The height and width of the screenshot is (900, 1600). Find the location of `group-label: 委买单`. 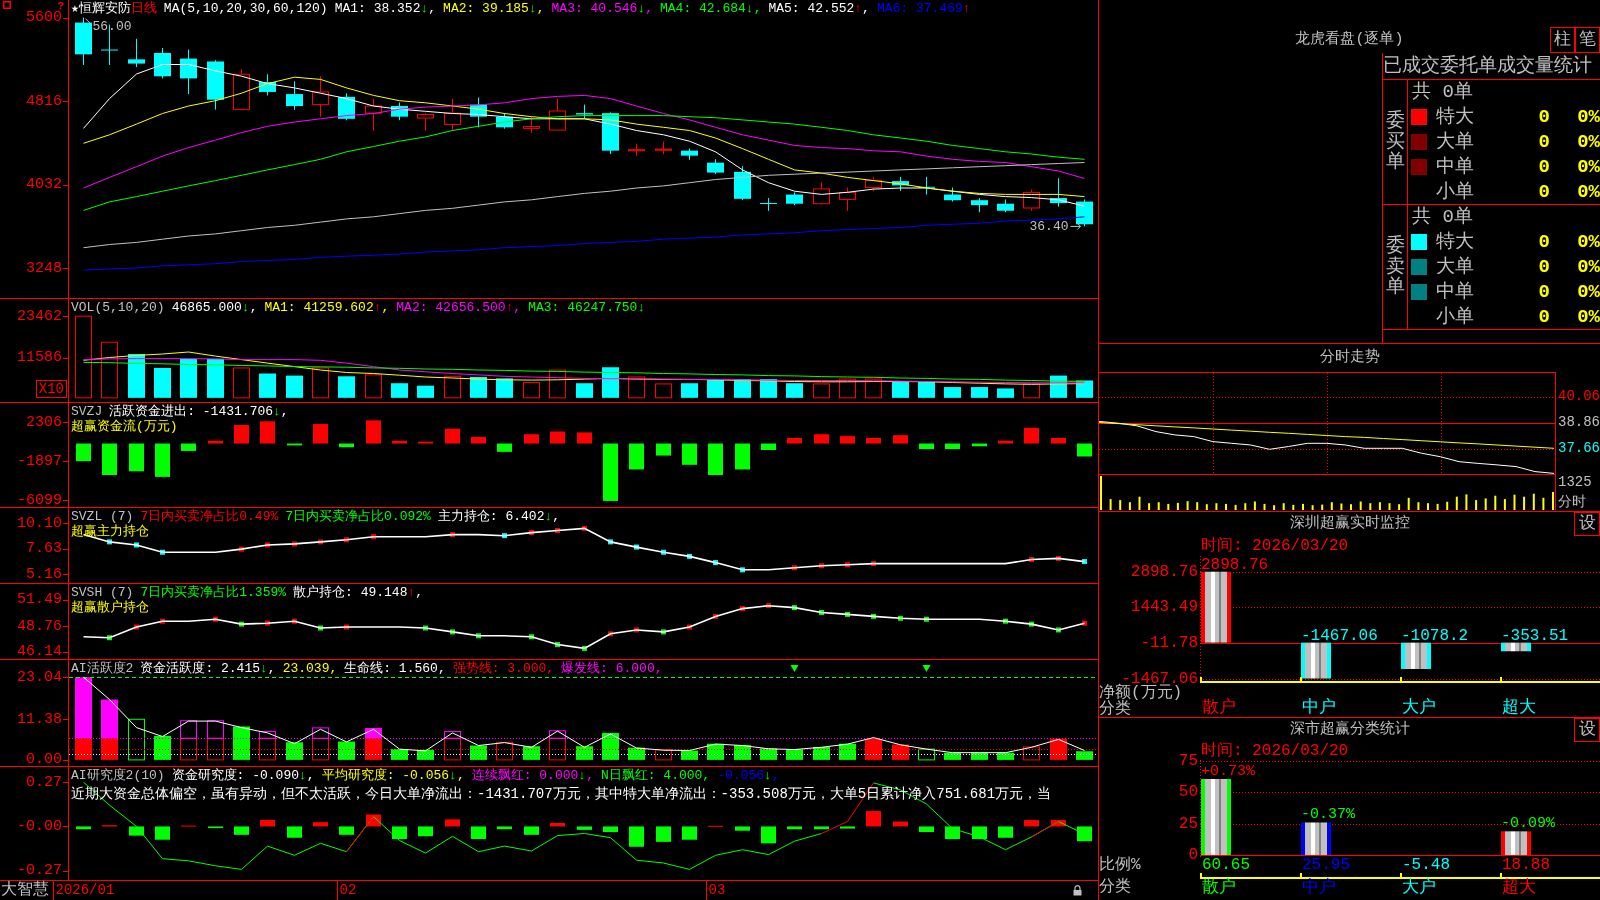

group-label: 委买单 is located at coordinates (1395, 142).